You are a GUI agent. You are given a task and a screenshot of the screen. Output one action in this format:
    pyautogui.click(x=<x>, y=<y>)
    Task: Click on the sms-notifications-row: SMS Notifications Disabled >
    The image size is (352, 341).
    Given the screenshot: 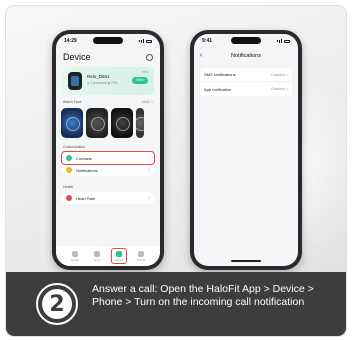 What is the action you would take?
    pyautogui.click(x=246, y=75)
    